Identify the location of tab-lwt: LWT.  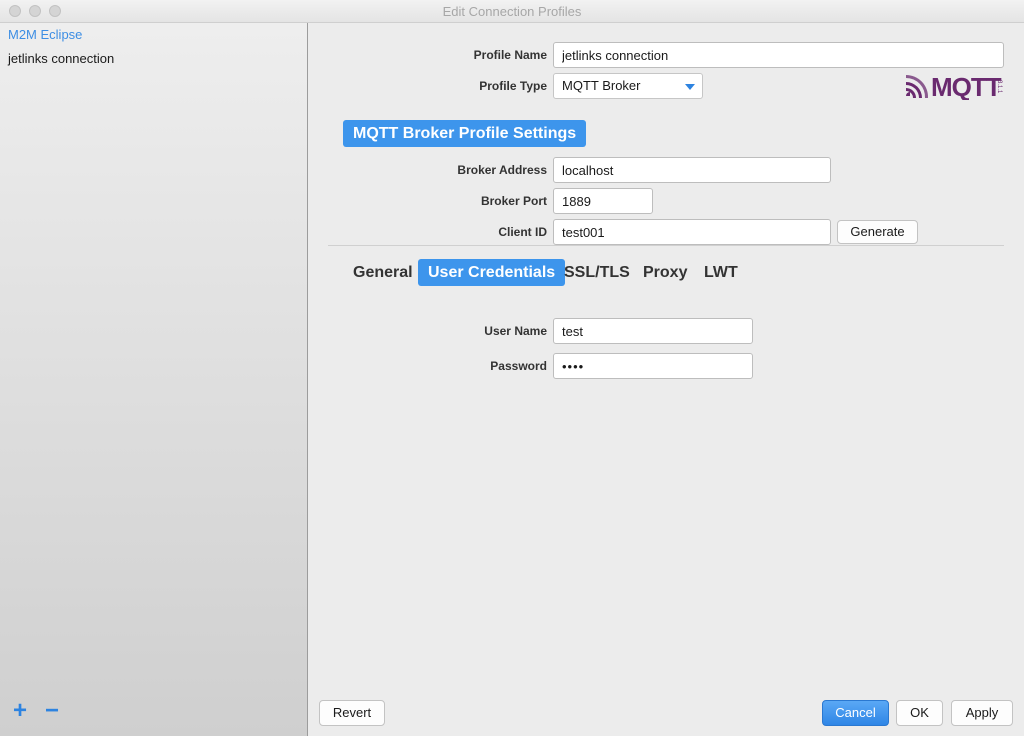
(721, 272).